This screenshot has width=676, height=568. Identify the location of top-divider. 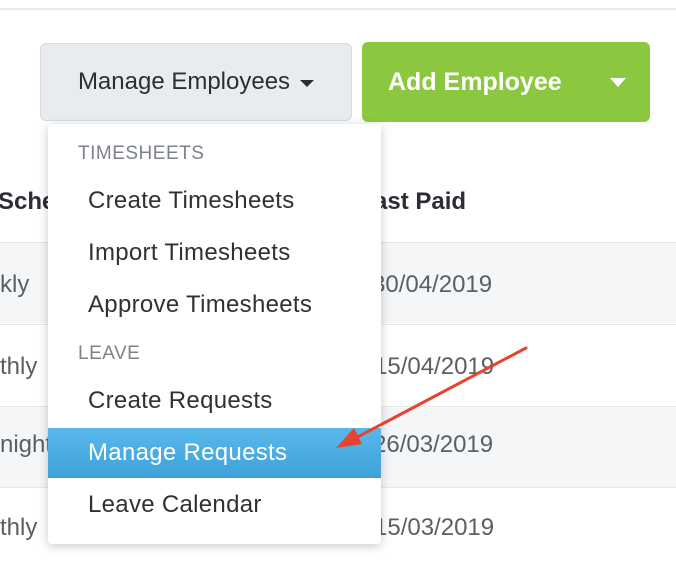
(338, 9).